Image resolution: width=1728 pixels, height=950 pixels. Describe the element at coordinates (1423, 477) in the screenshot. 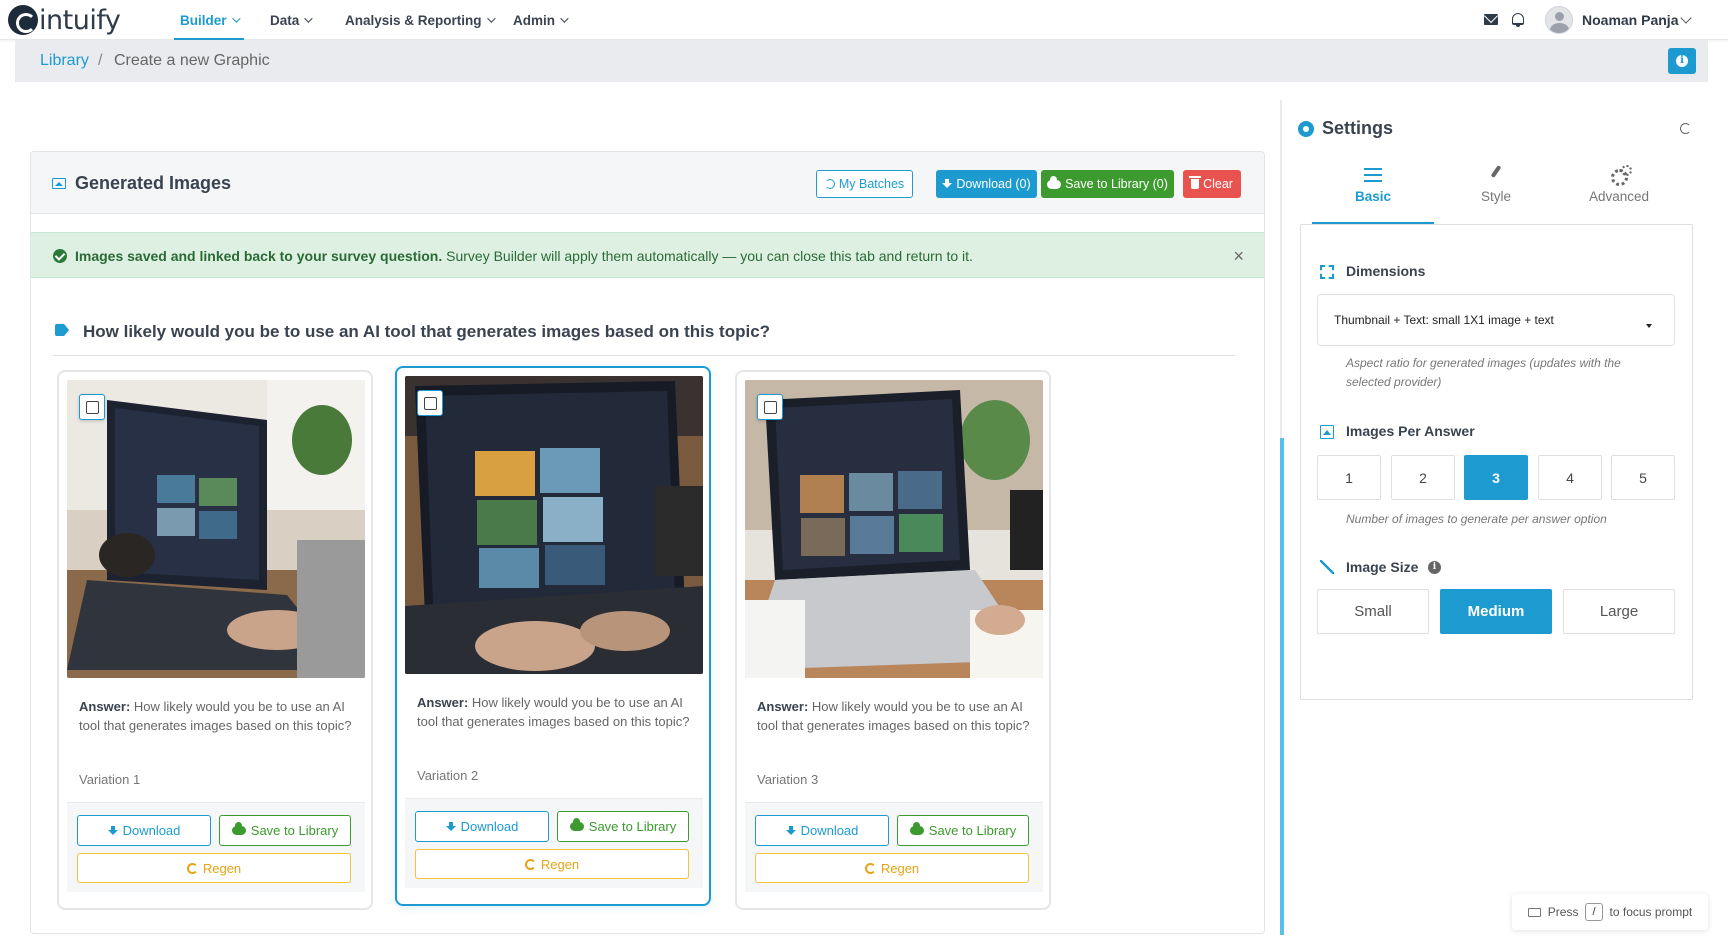

I see `images-per-answer-2: 2` at that location.